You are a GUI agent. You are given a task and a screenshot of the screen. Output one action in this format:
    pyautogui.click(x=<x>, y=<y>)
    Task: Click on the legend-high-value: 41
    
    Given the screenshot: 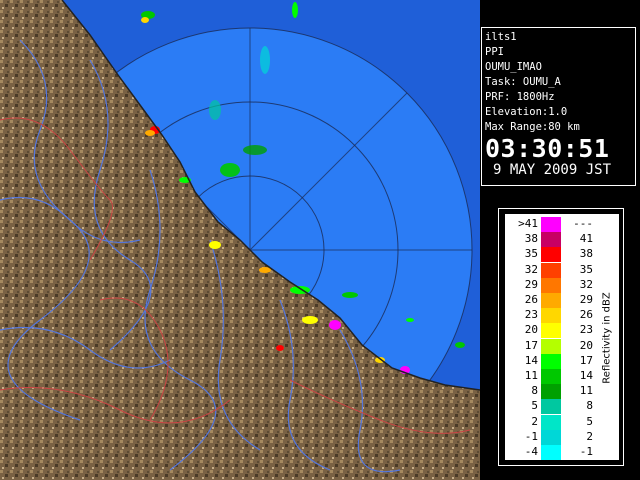 What is the action you would take?
    pyautogui.click(x=586, y=239)
    